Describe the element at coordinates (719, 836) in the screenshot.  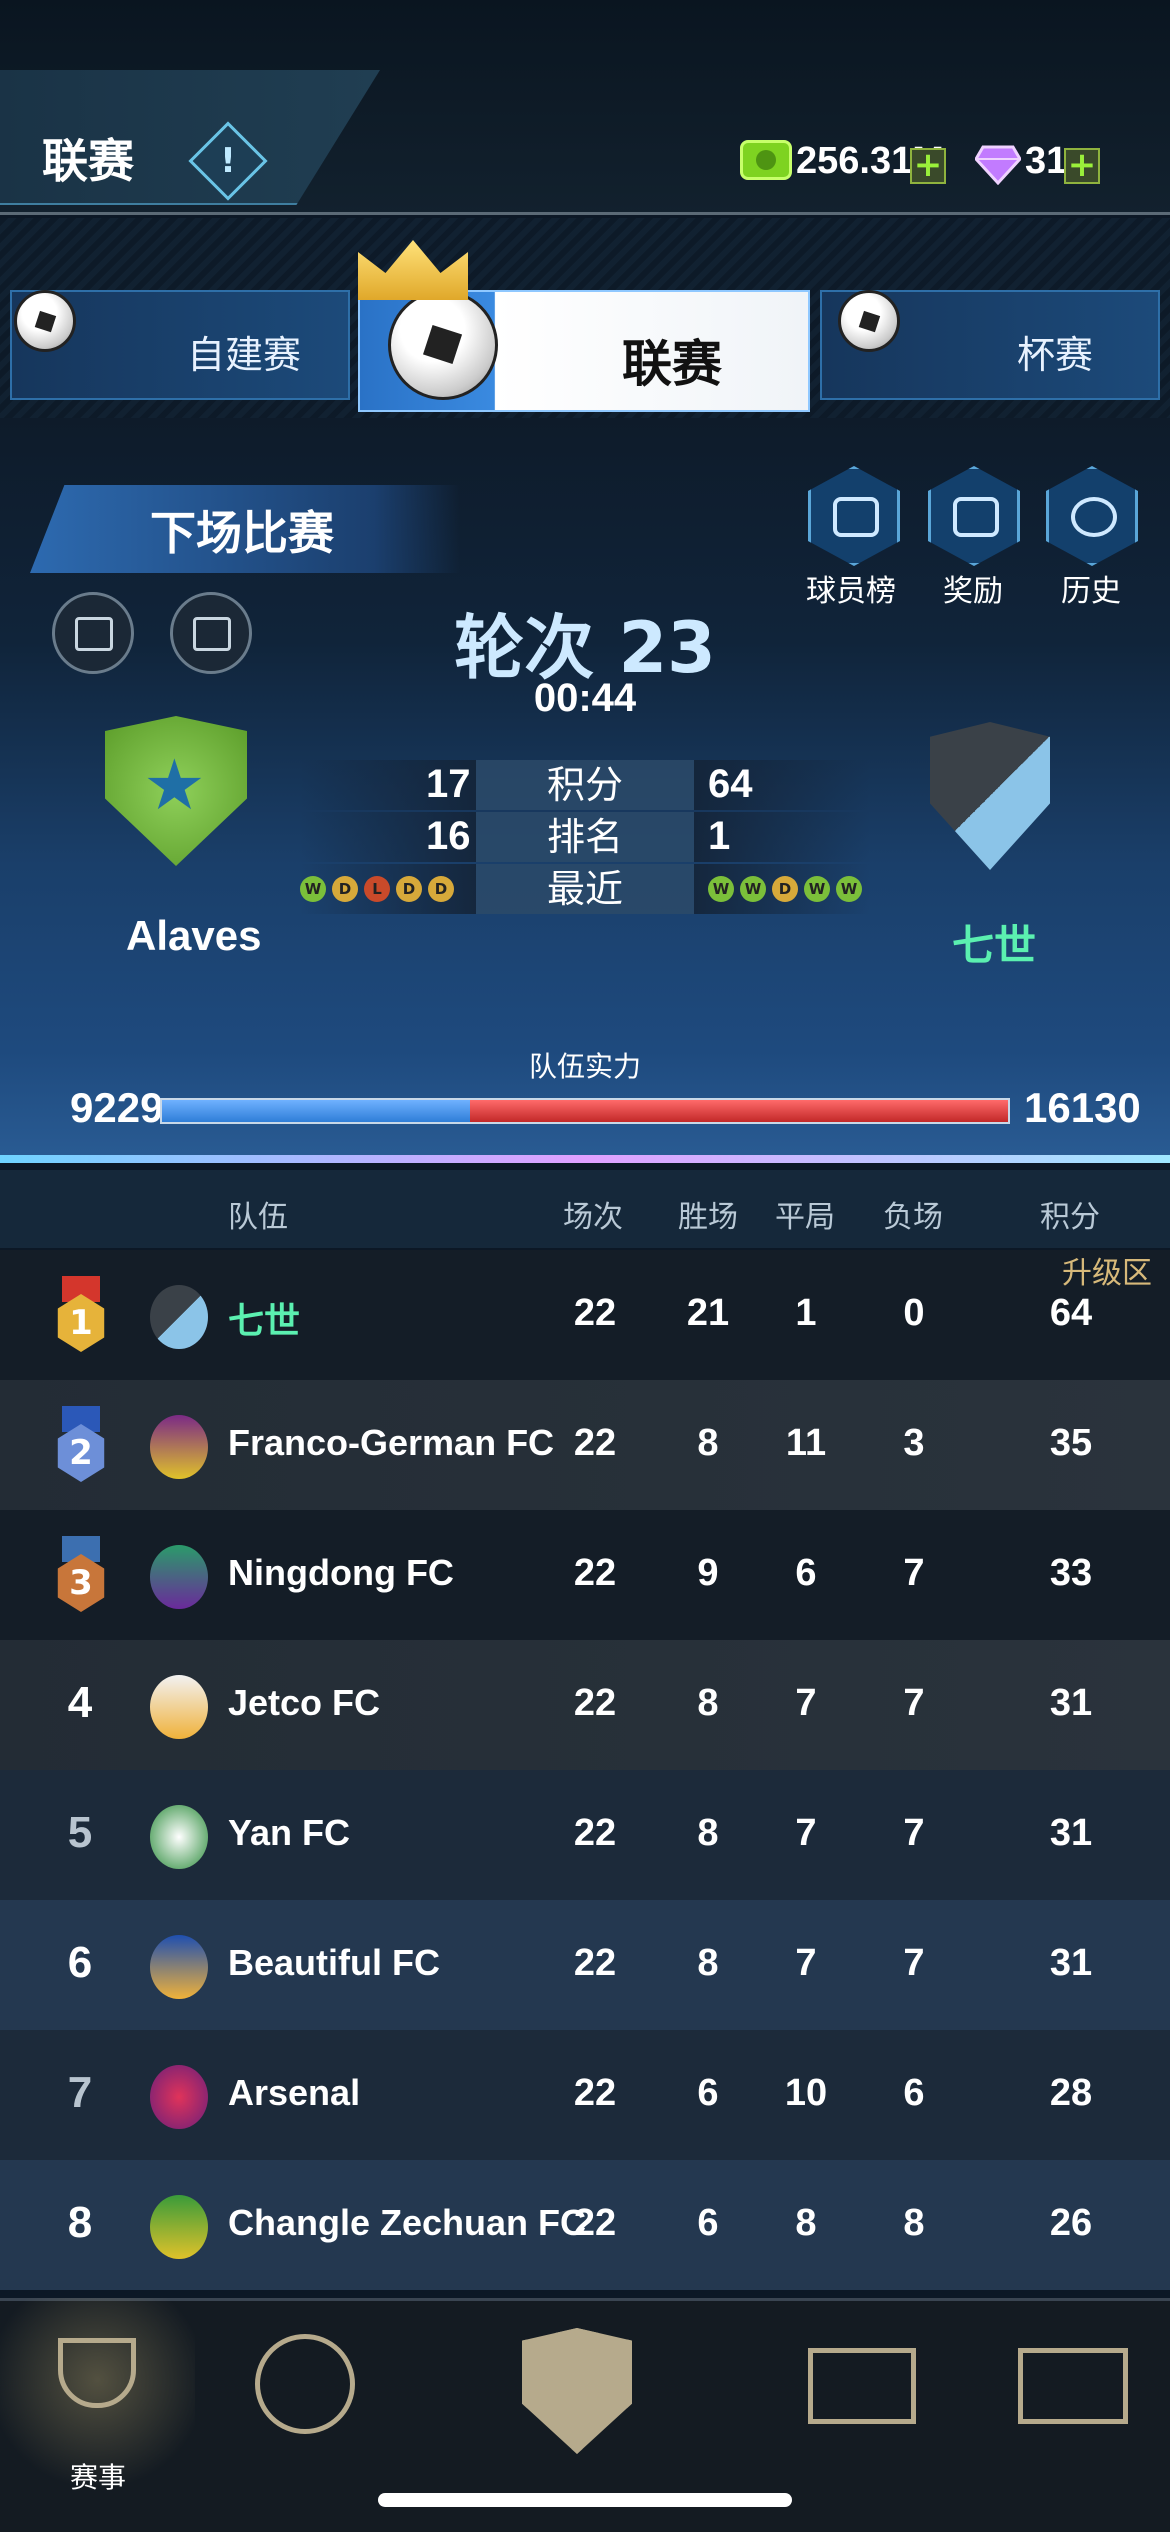
I see `away-rank: 1` at that location.